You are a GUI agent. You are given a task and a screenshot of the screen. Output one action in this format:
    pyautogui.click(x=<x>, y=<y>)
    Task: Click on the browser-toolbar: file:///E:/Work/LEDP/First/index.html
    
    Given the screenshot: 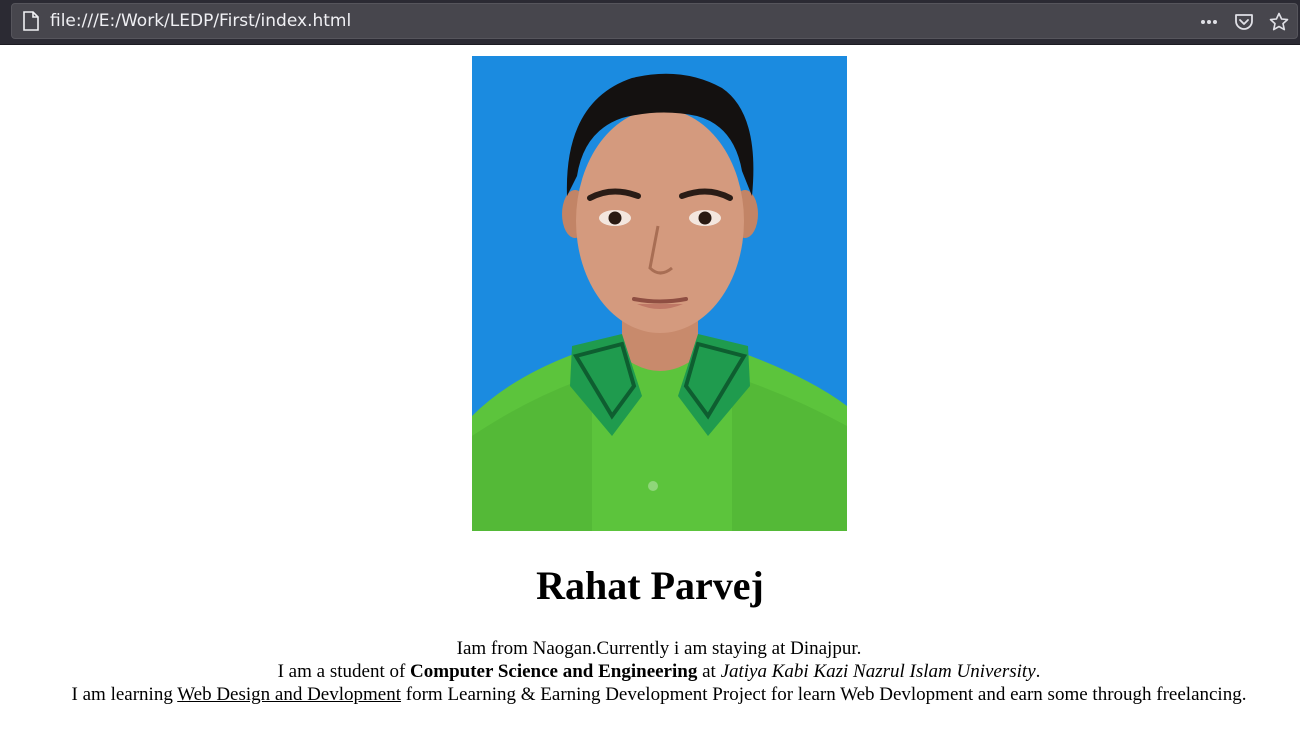 What is the action you would take?
    pyautogui.click(x=650, y=22)
    